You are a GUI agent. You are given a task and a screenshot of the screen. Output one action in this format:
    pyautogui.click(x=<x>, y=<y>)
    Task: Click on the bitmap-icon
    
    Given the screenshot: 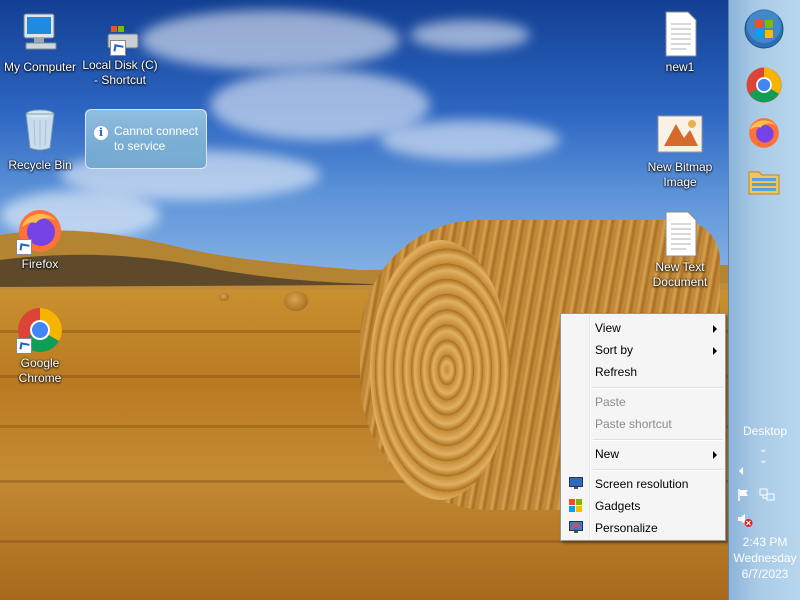 What is the action you would take?
    pyautogui.click(x=680, y=134)
    